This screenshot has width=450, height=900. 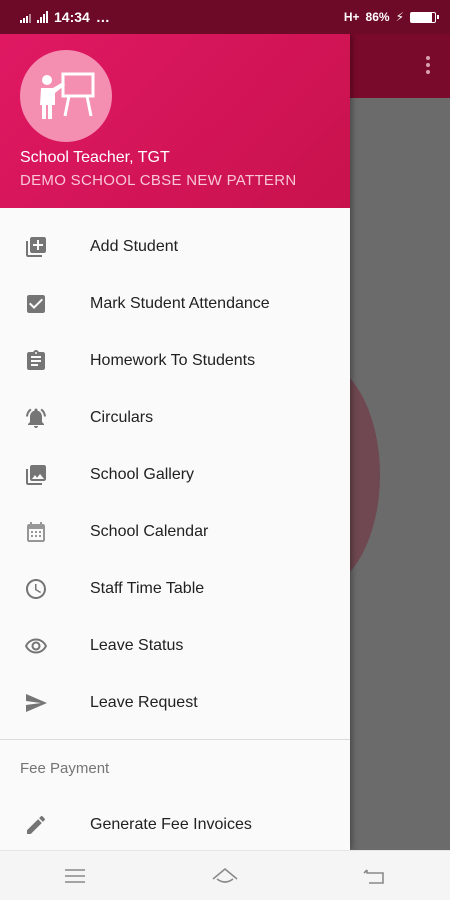 I want to click on teacher-board-graphic, so click(x=67, y=95).